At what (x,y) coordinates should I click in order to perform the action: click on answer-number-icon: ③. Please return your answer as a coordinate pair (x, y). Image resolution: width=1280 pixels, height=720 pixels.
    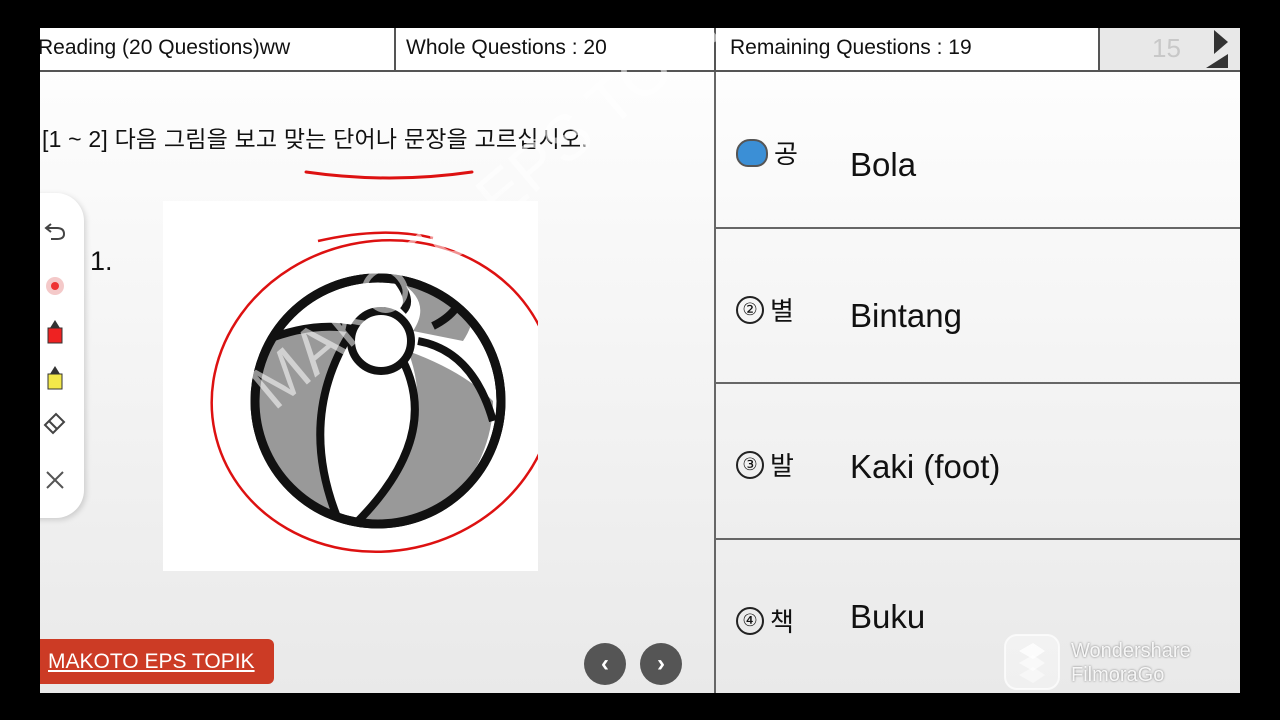
    Looking at the image, I should click on (750, 464).